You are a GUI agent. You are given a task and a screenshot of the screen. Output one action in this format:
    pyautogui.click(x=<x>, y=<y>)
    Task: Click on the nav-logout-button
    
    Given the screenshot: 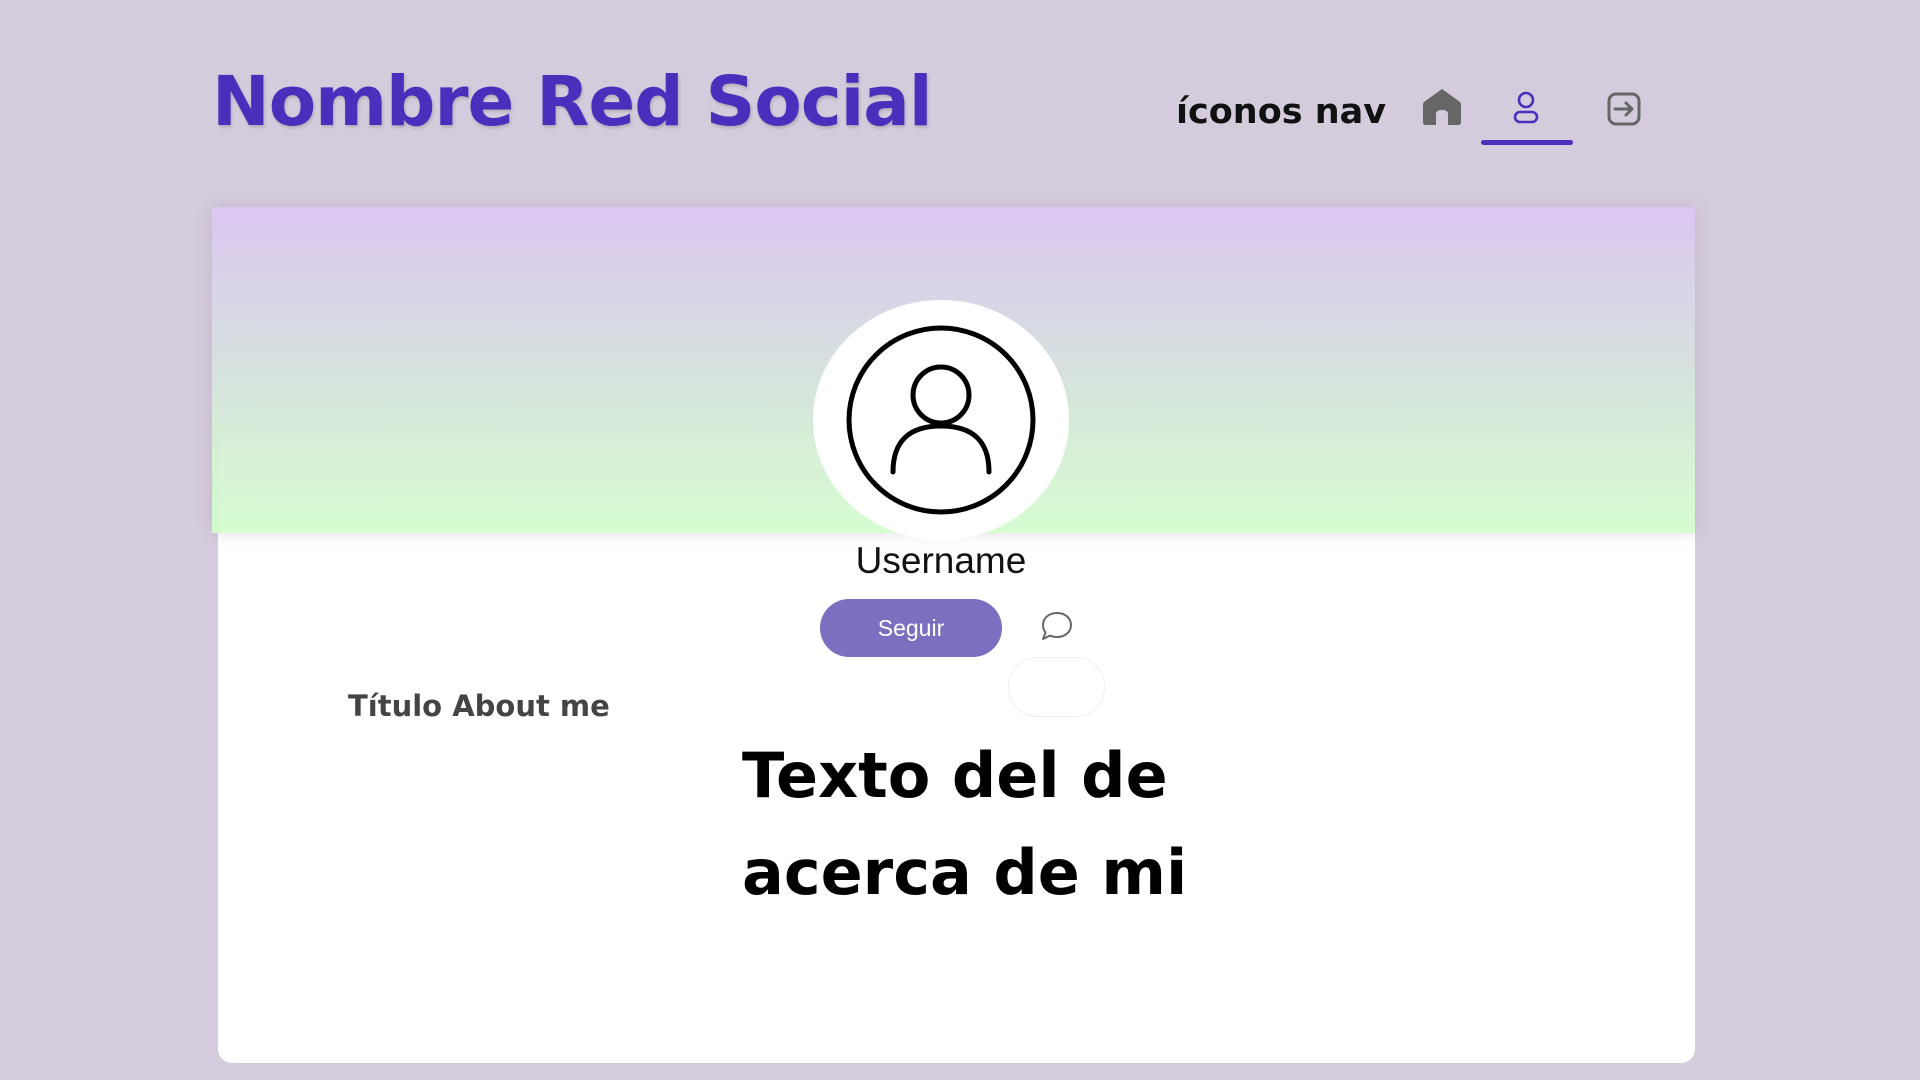 What is the action you would take?
    pyautogui.click(x=1624, y=109)
    